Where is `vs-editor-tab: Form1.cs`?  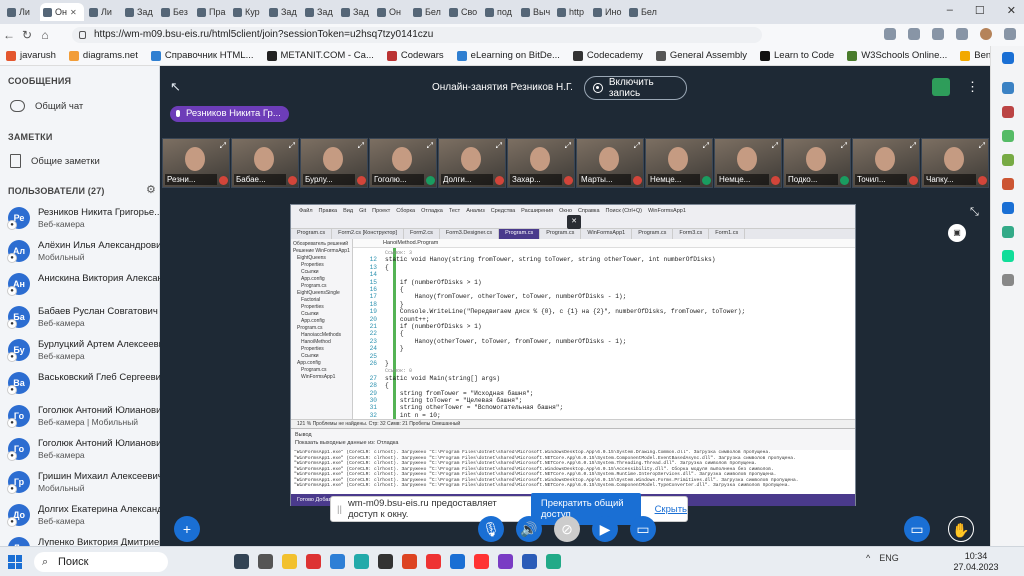
vs-editor-tab: Form1.cs is located at coordinates (727, 234).